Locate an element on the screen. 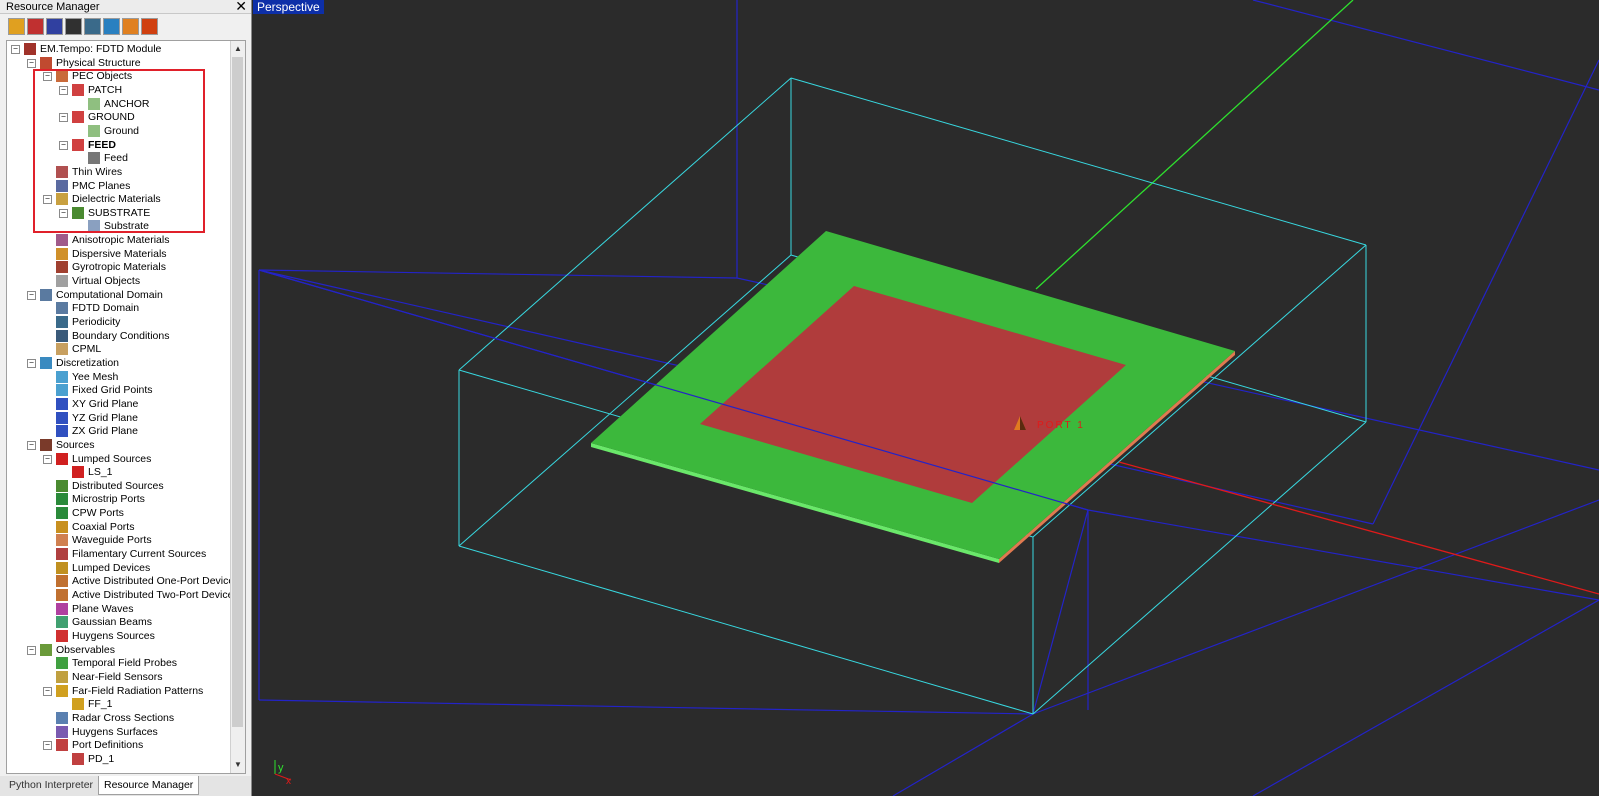 This screenshot has height=796, width=1599. cpw-icon is located at coordinates (62, 513).